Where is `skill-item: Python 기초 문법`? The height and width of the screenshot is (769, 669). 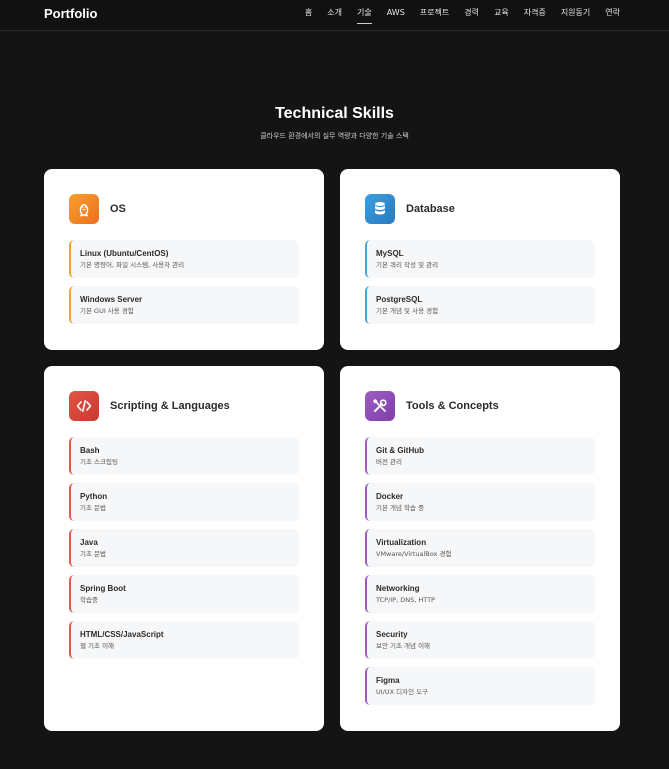 skill-item: Python 기초 문법 is located at coordinates (184, 502).